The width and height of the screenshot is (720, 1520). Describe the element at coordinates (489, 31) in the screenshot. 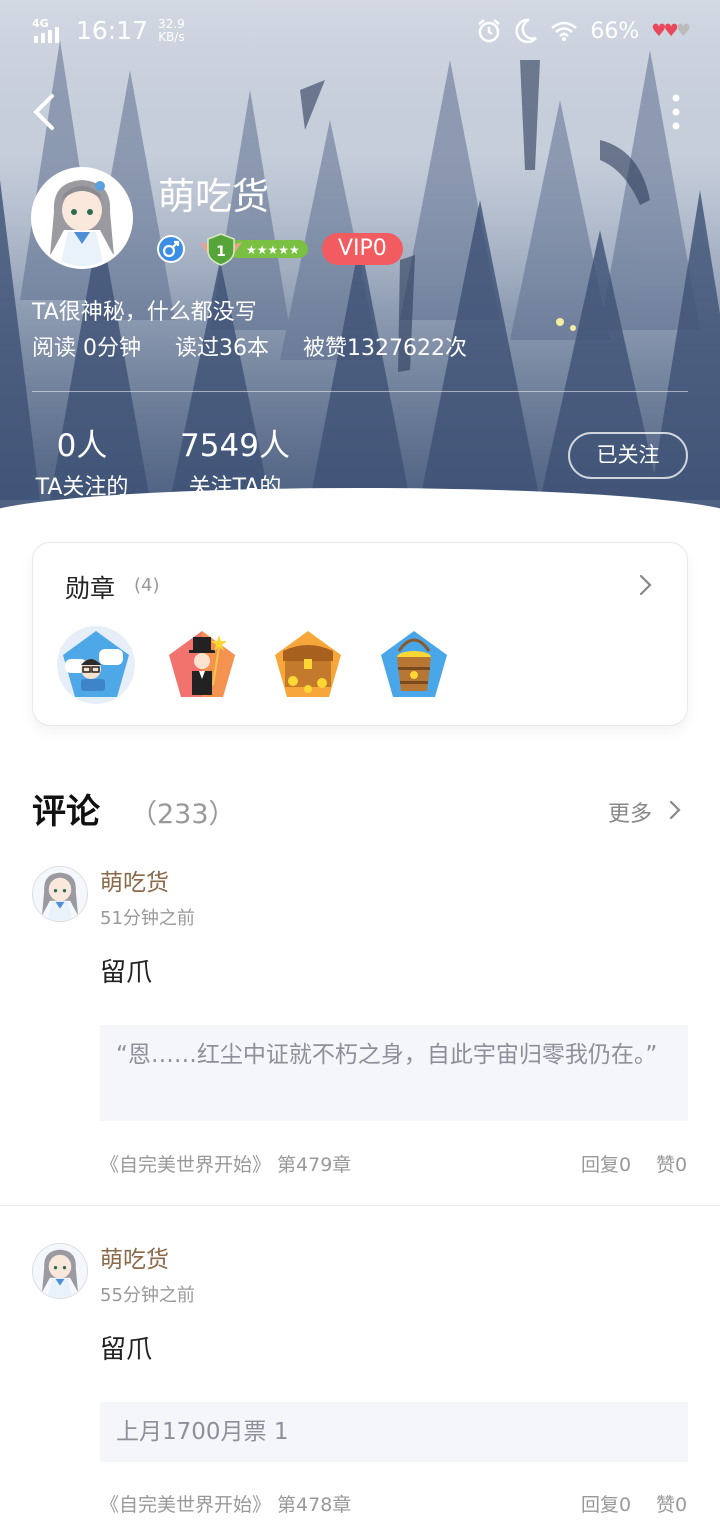

I see `alarm-icon` at that location.